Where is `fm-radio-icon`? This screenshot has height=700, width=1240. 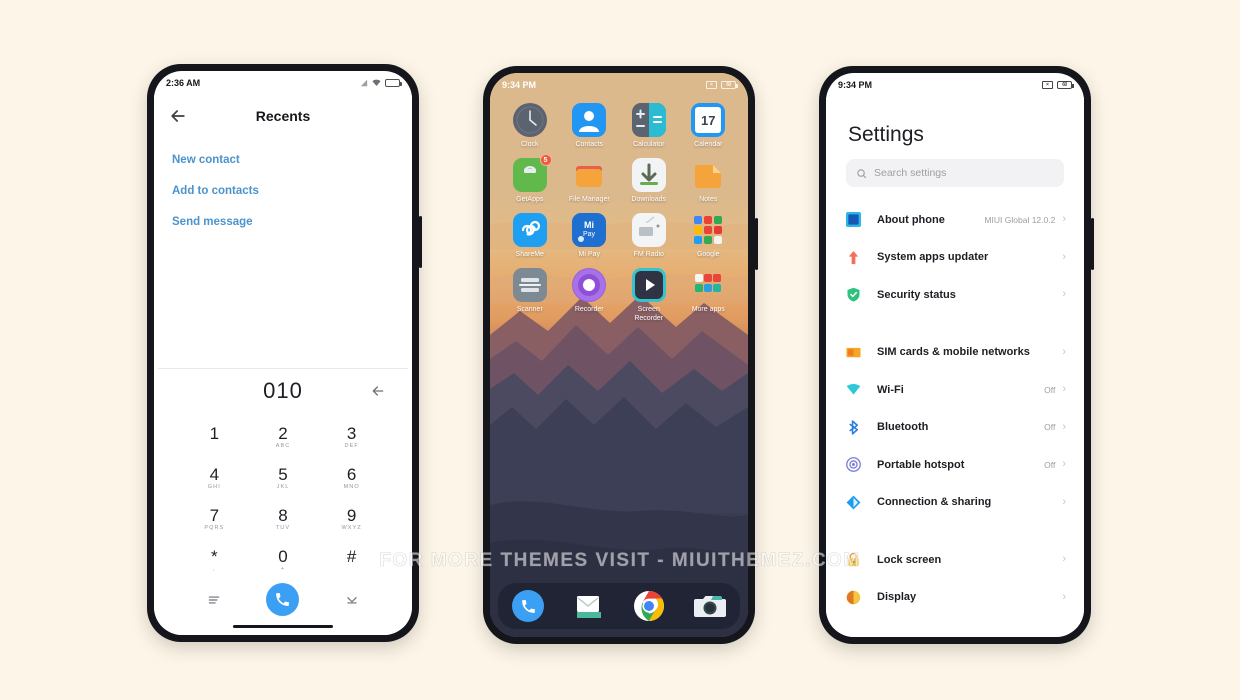 fm-radio-icon is located at coordinates (648, 230).